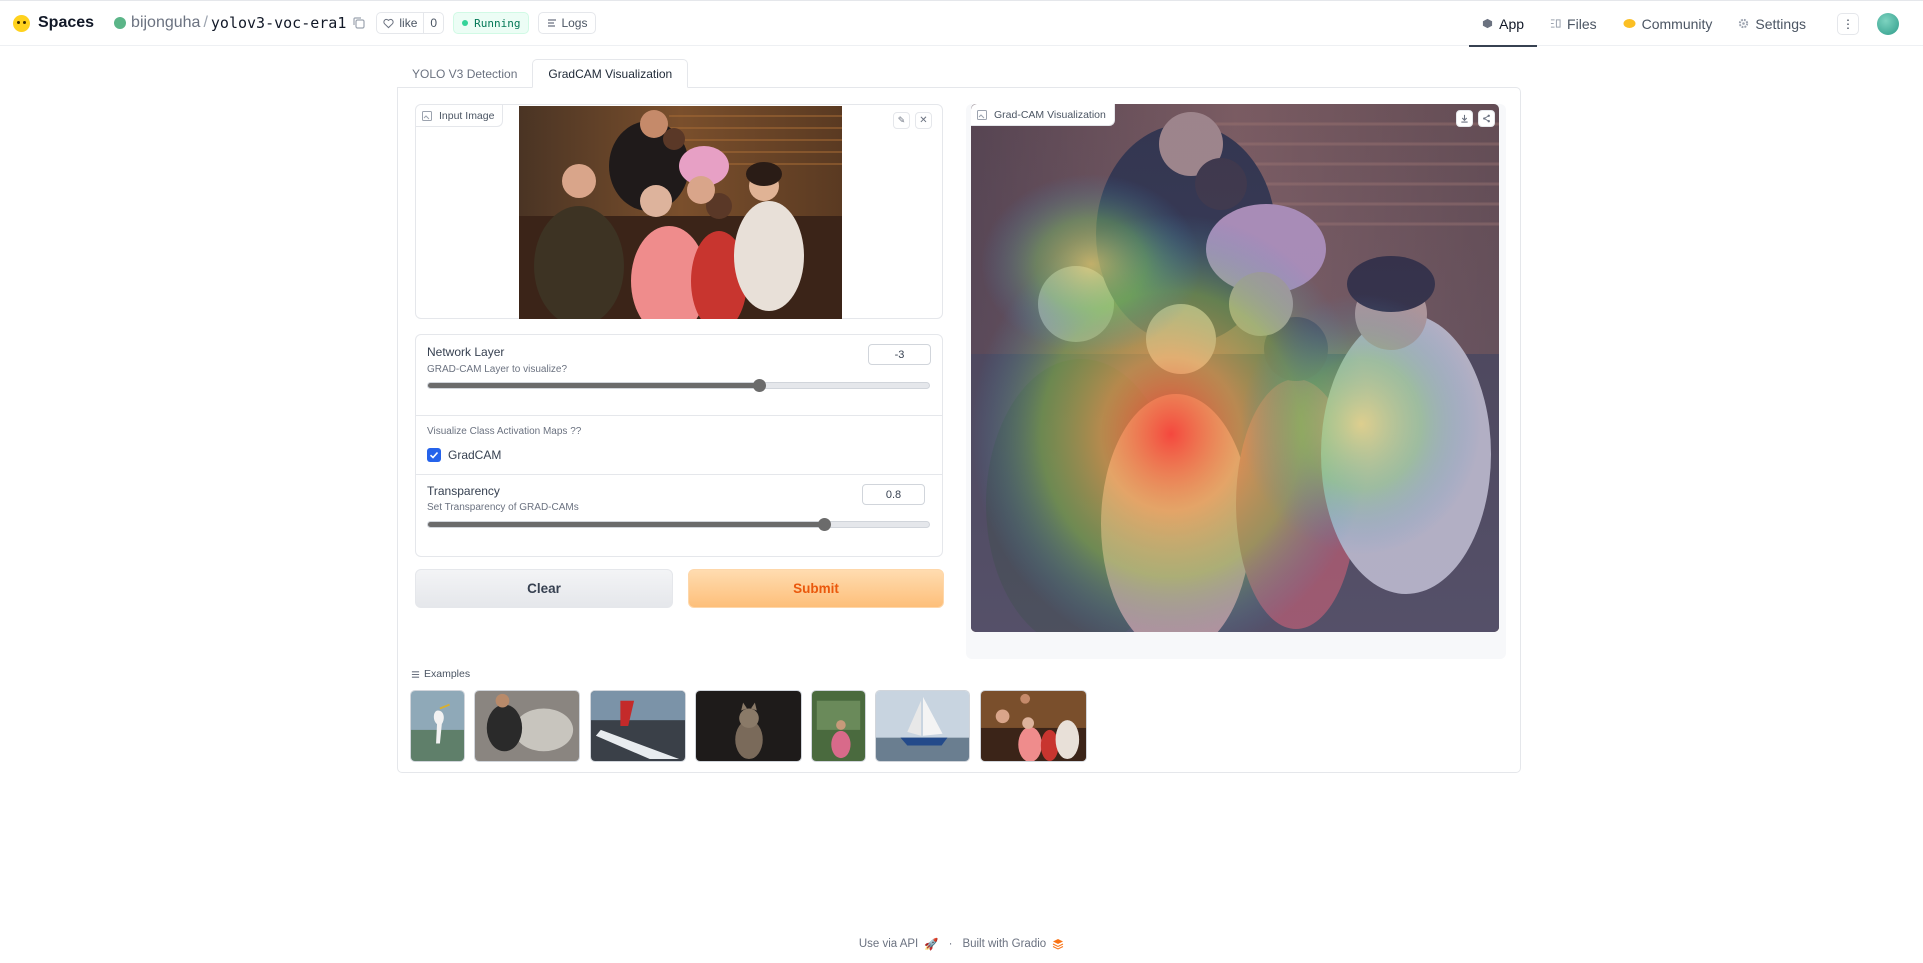  I want to click on example-sheep, so click(527, 726).